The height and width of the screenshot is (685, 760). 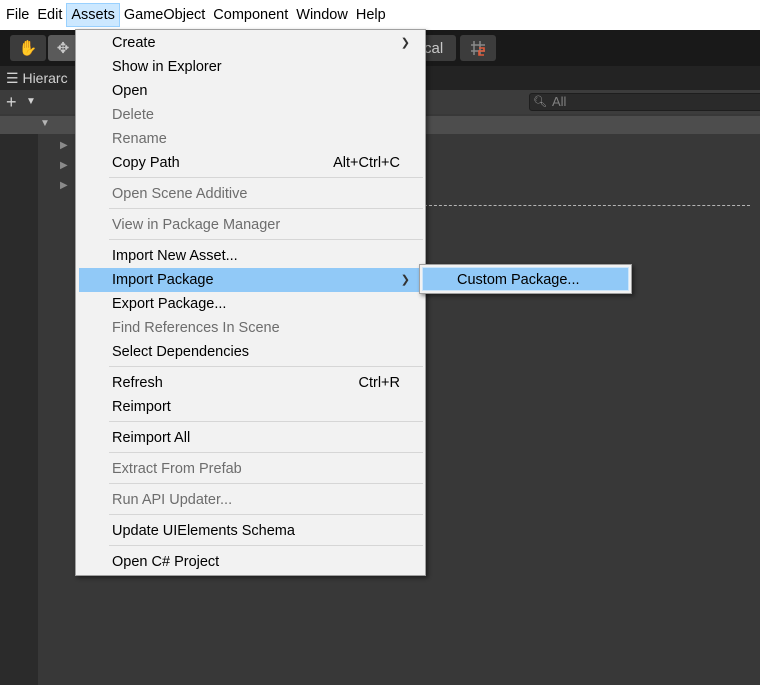 I want to click on menu-item-label: Open C# Project, so click(x=166, y=562).